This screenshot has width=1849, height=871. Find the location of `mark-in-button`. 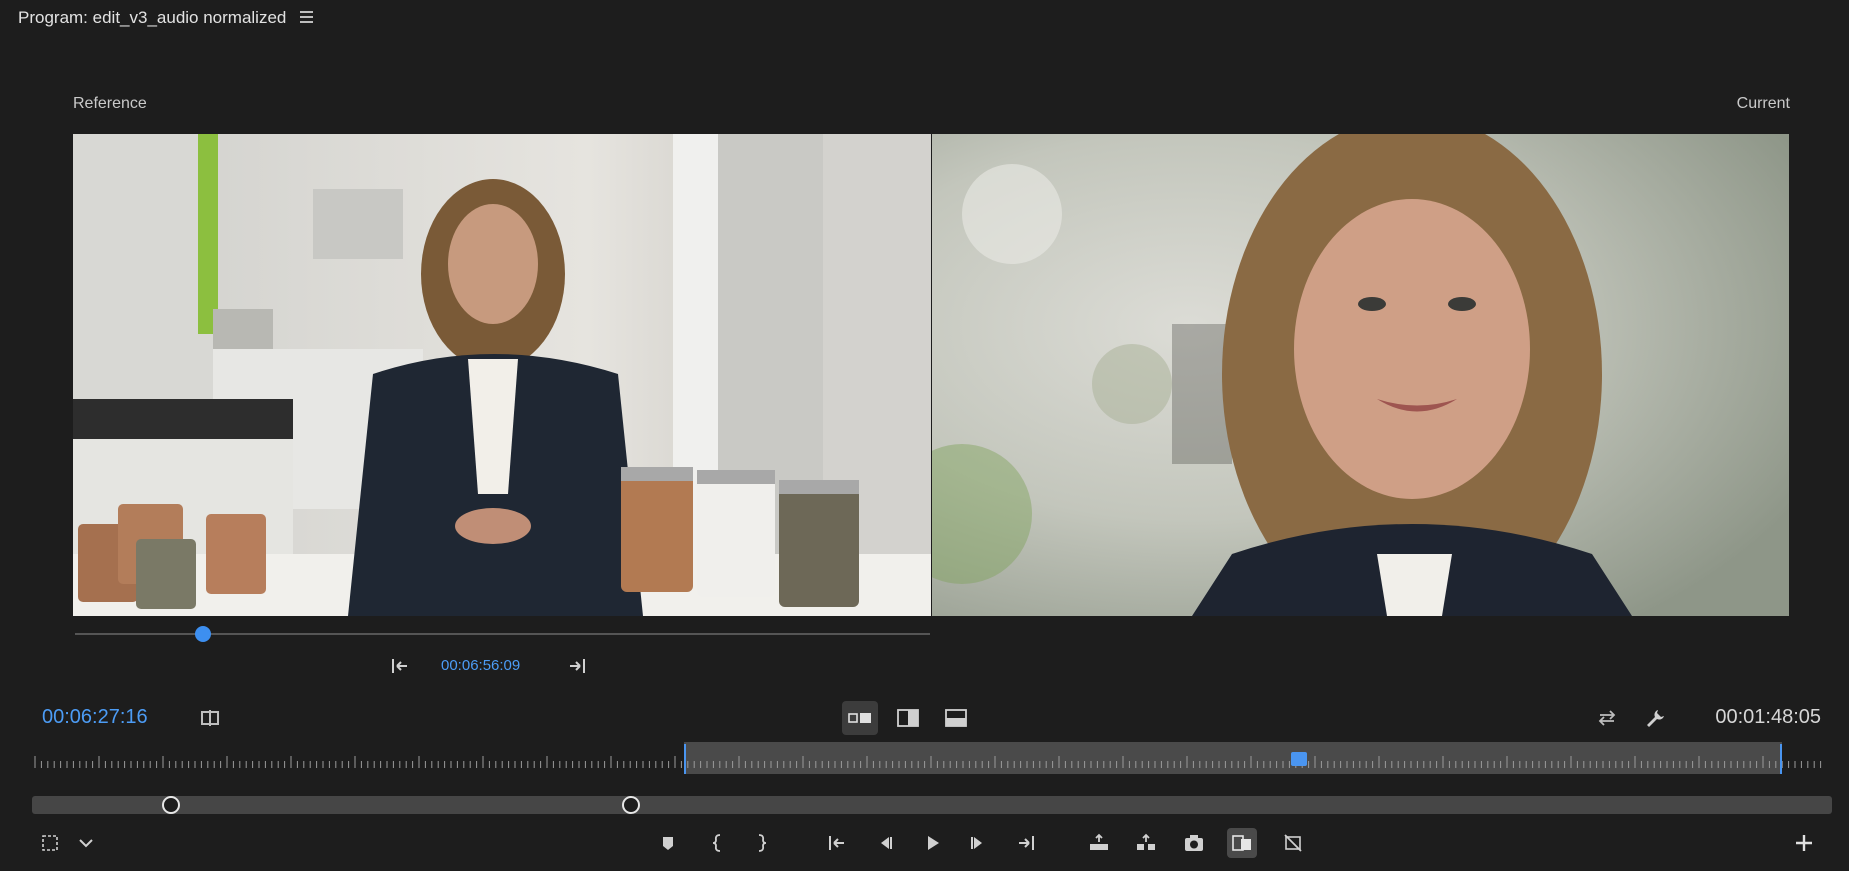

mark-in-button is located at coordinates (718, 843).